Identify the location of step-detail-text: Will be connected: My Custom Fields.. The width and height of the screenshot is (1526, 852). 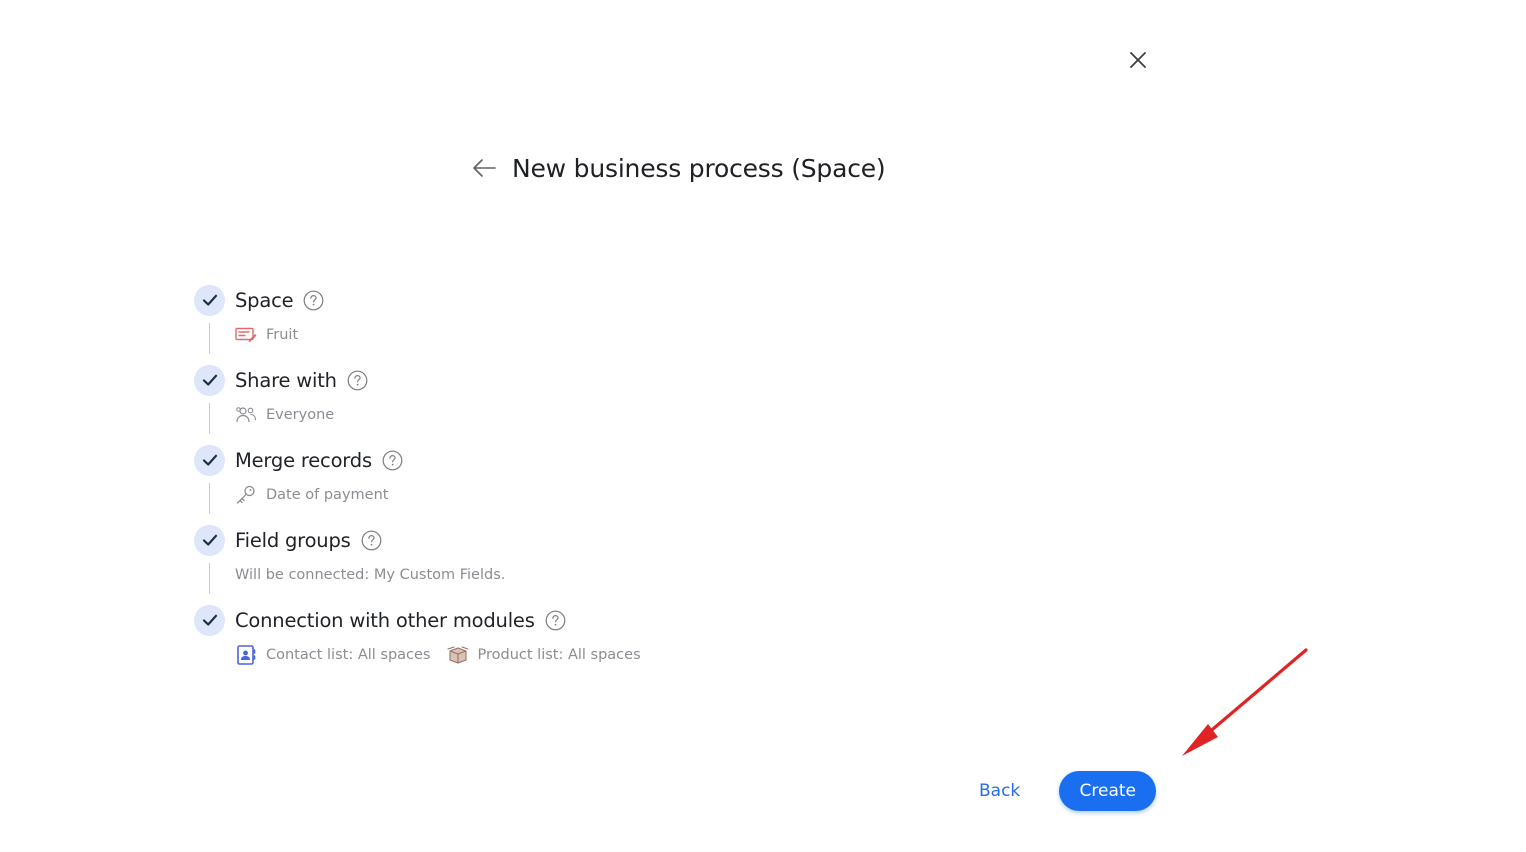
(370, 575).